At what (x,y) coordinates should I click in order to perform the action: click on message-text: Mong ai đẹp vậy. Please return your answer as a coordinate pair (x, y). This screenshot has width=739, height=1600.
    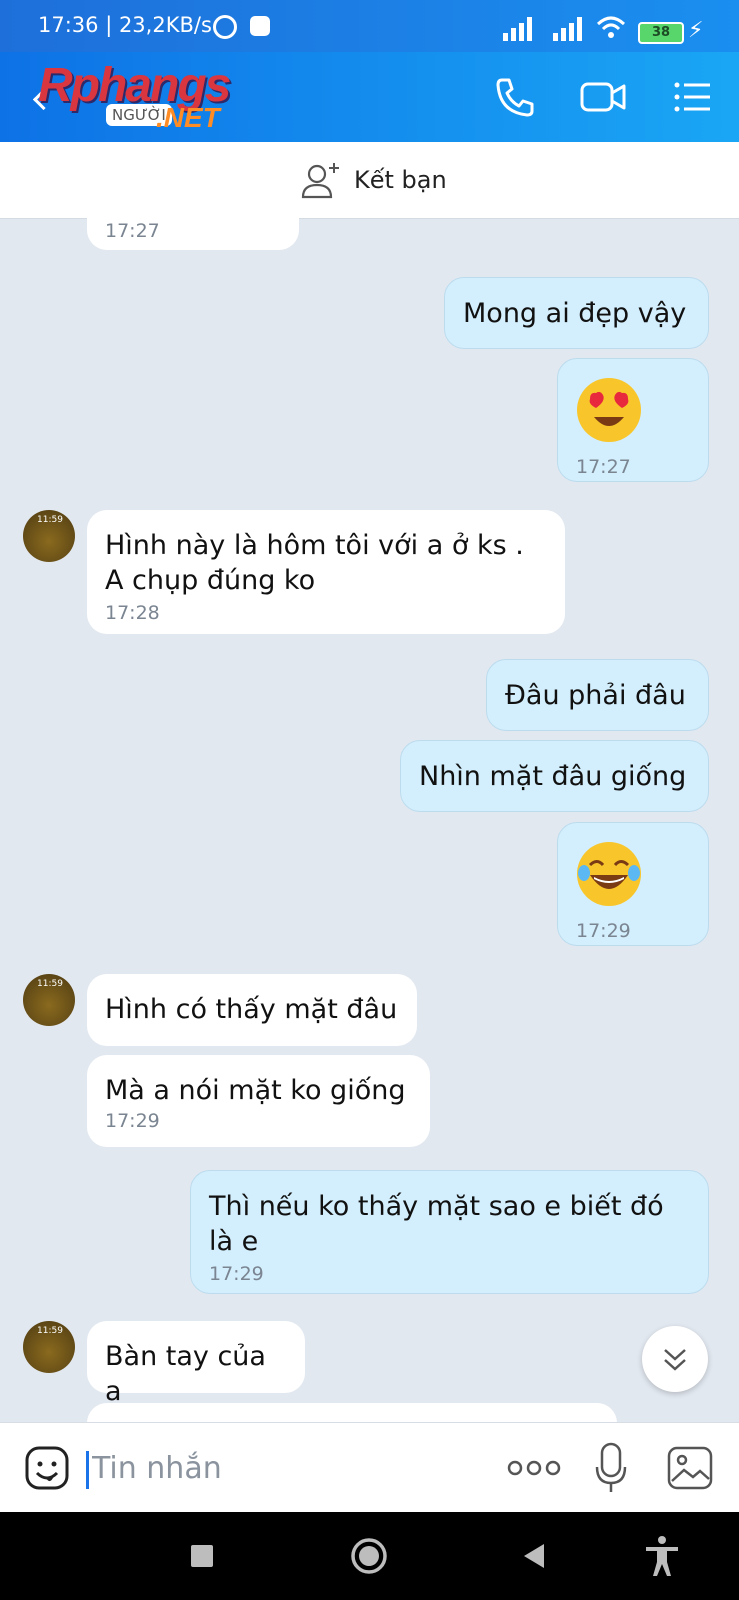
    Looking at the image, I should click on (575, 313).